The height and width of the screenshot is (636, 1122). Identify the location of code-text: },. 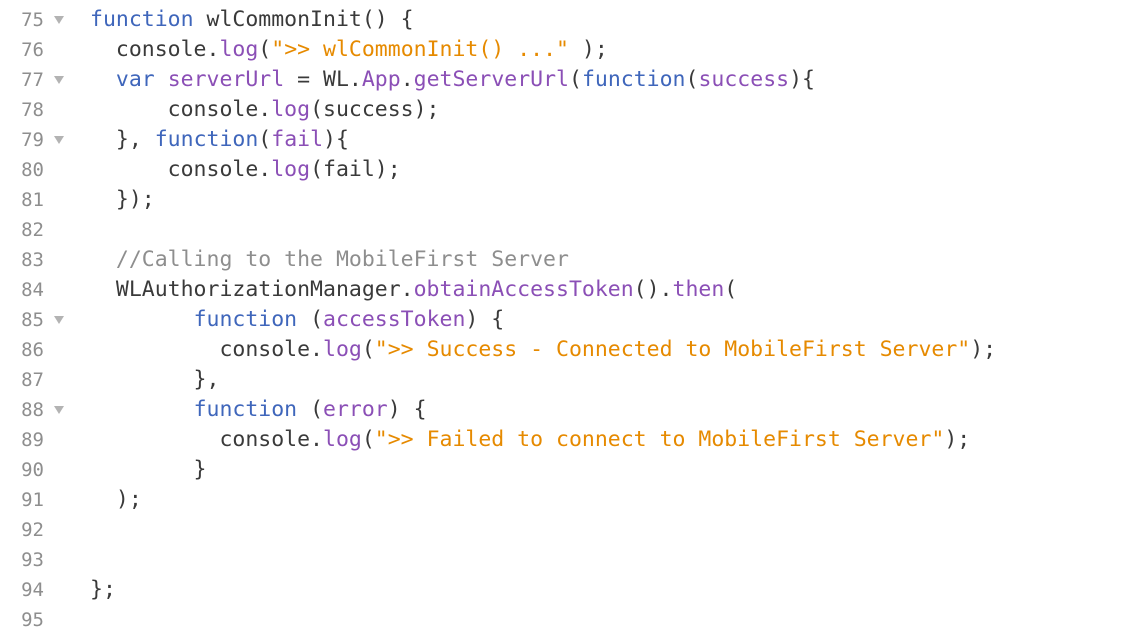
(155, 379).